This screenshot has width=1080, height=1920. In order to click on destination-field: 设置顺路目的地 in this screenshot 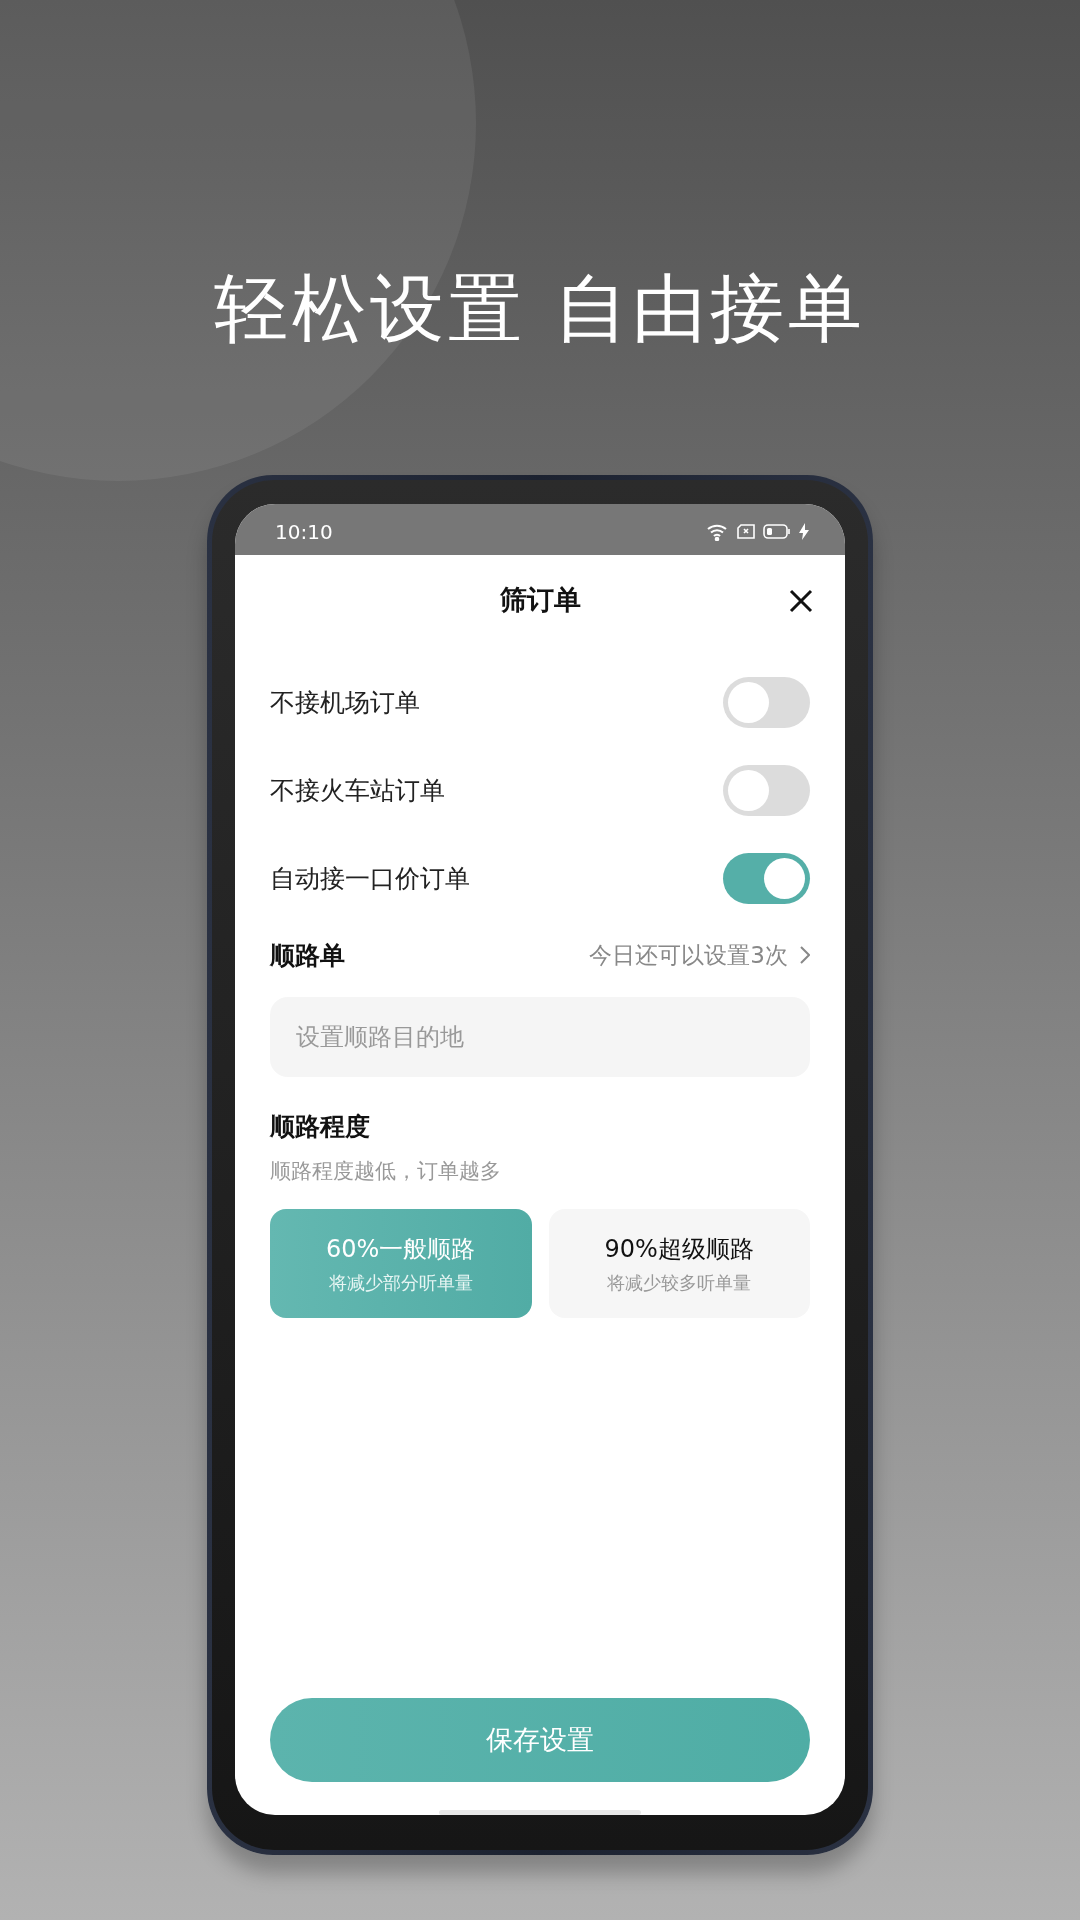, I will do `click(540, 1037)`.